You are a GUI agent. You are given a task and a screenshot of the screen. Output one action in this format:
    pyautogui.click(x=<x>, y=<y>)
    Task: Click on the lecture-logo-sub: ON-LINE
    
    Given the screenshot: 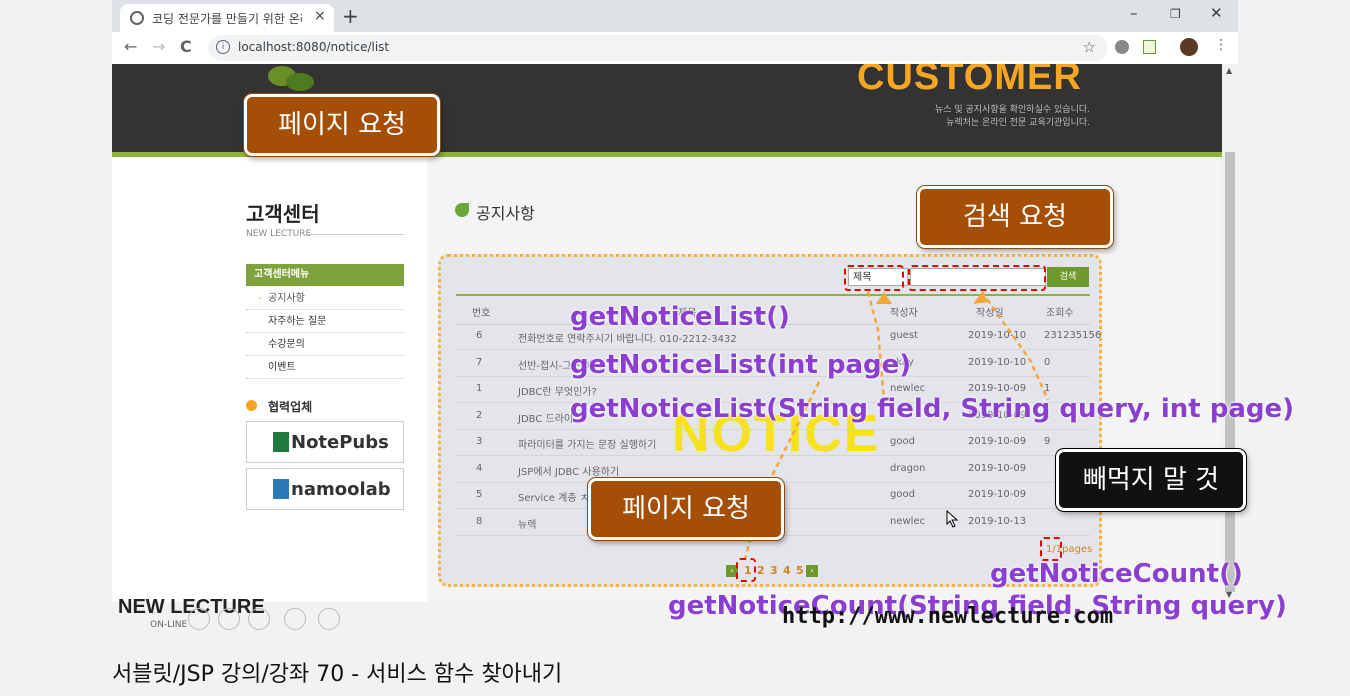 What is the action you would take?
    pyautogui.click(x=169, y=625)
    